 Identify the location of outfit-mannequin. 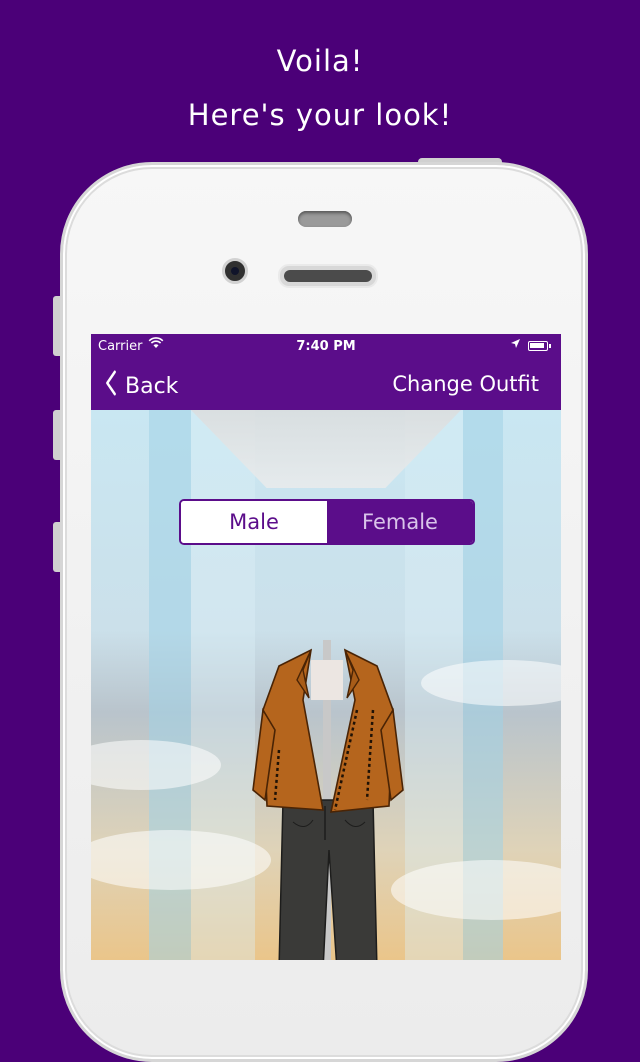
(328, 800).